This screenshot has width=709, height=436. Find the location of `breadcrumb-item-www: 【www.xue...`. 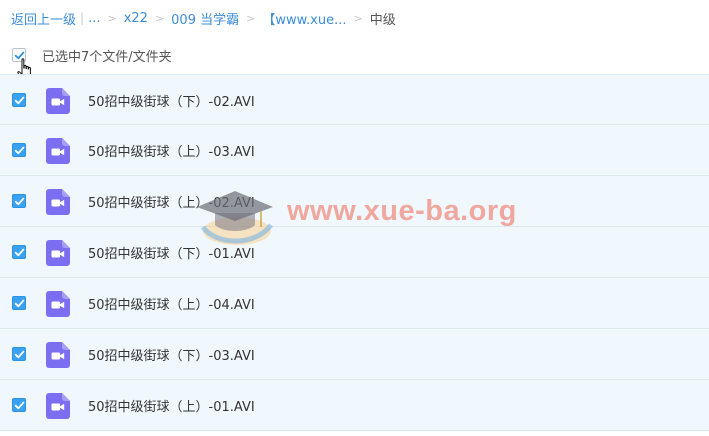

breadcrumb-item-www: 【www.xue... is located at coordinates (304, 18).